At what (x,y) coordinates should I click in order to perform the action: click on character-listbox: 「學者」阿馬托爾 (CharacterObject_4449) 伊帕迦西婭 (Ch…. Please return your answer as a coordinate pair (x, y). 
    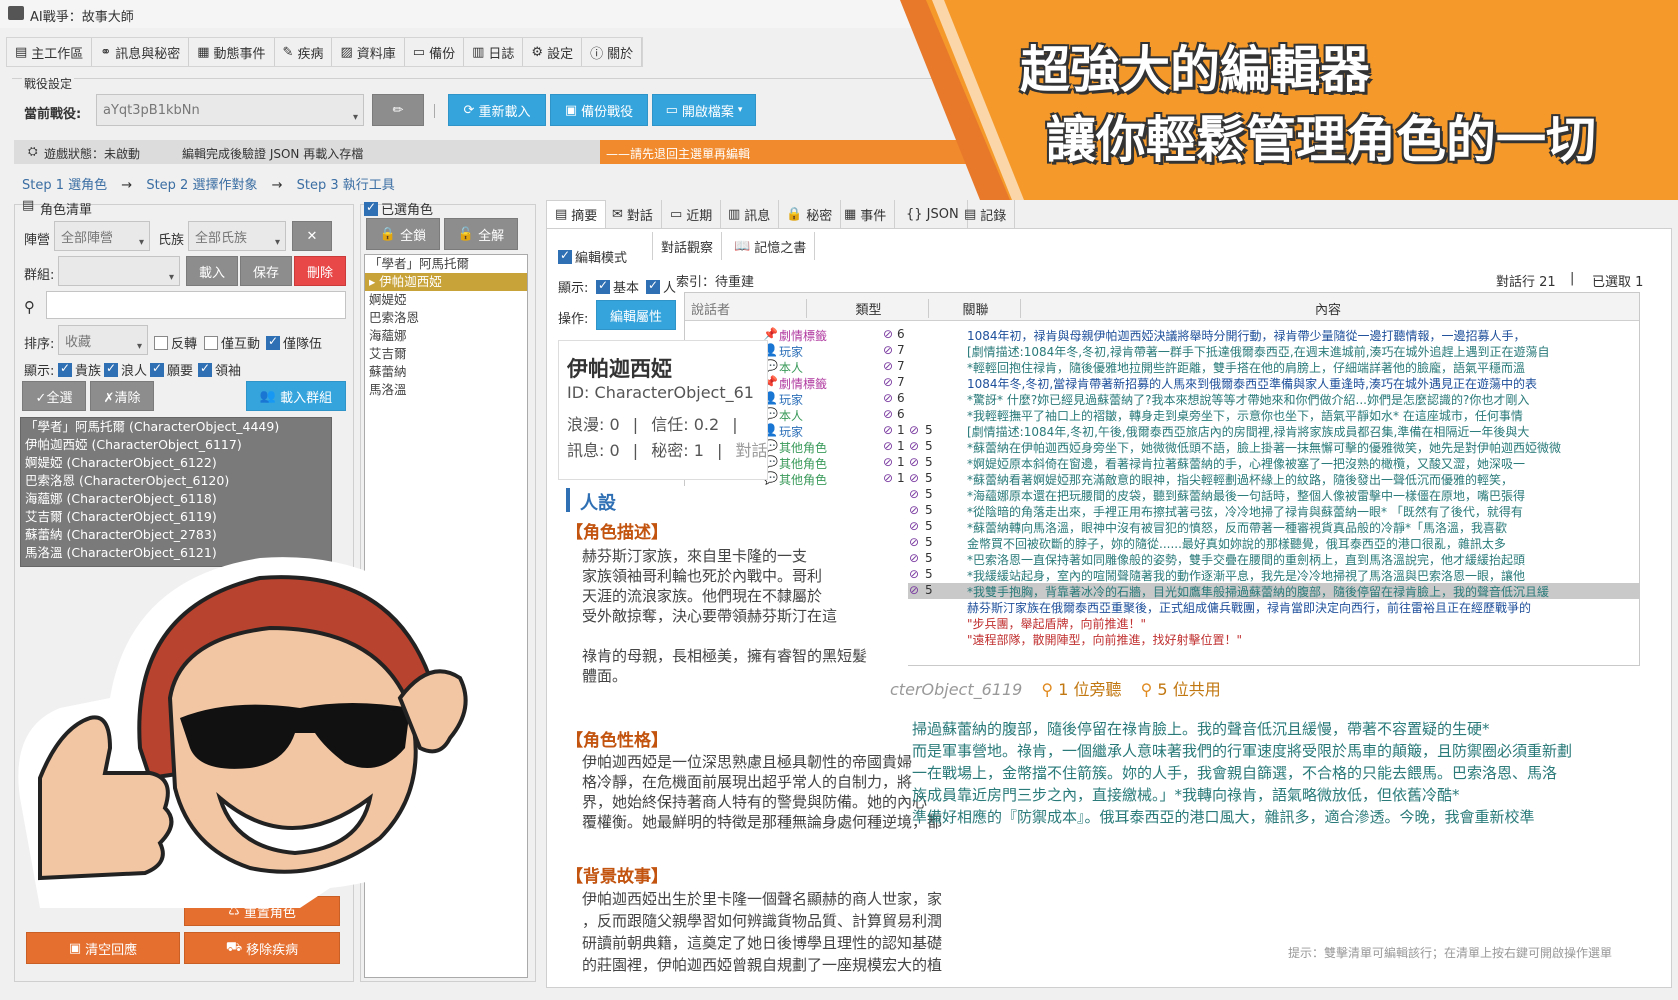
    Looking at the image, I should click on (176, 492).